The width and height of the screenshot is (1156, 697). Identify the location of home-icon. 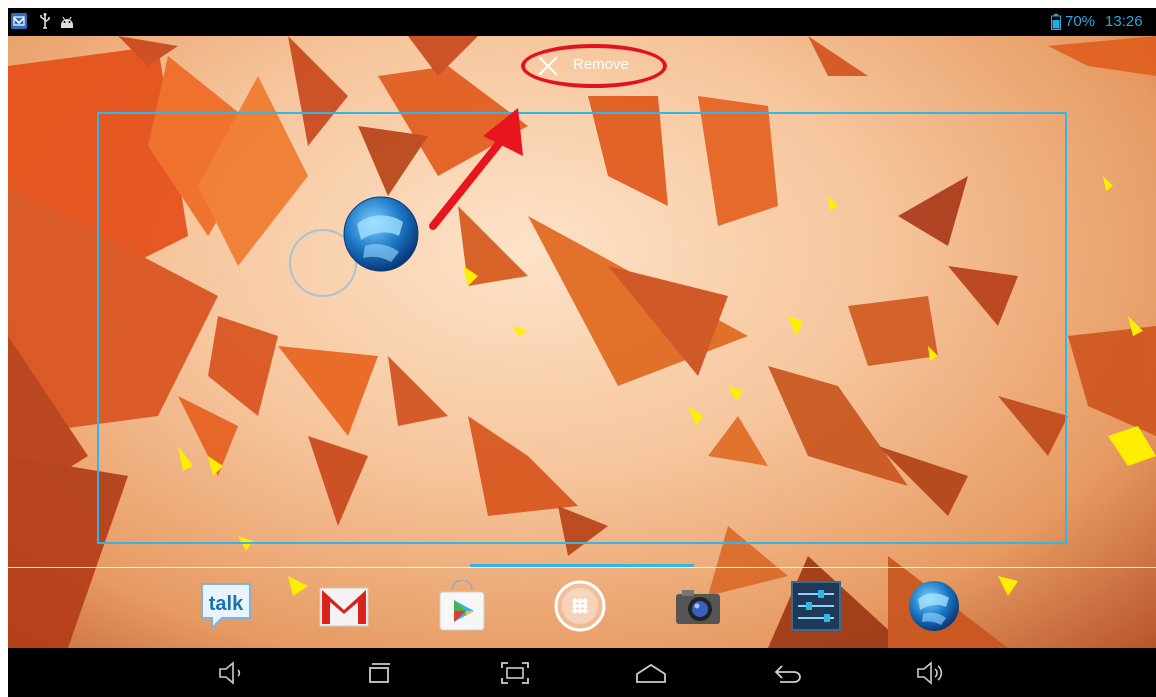
(651, 673).